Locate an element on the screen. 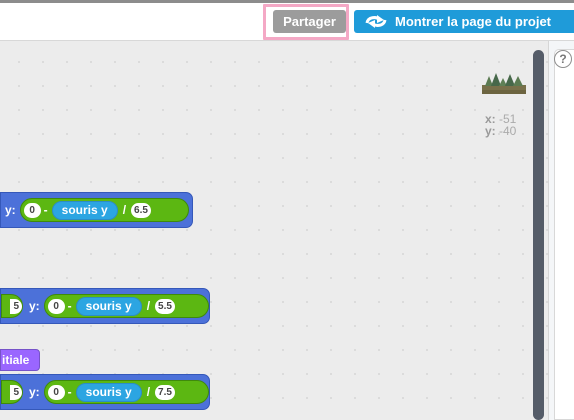 Image resolution: width=574 pixels, height=420 pixels. y-coordinate-label: y: is located at coordinates (490, 131).